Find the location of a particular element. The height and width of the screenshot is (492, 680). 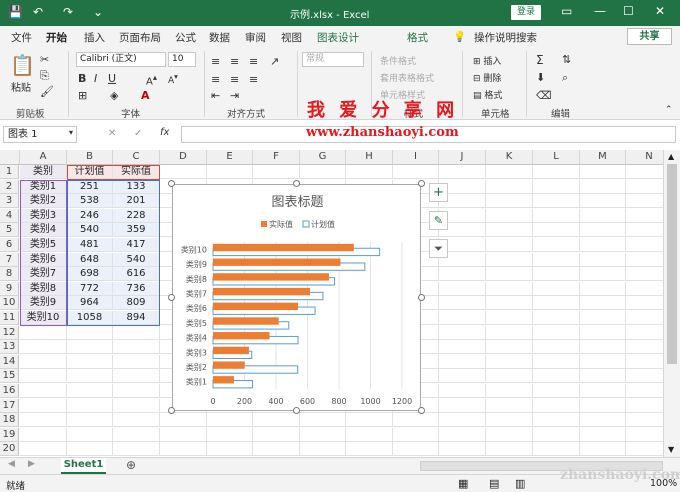

conditional-format-button: 条件格式 is located at coordinates (398, 60).